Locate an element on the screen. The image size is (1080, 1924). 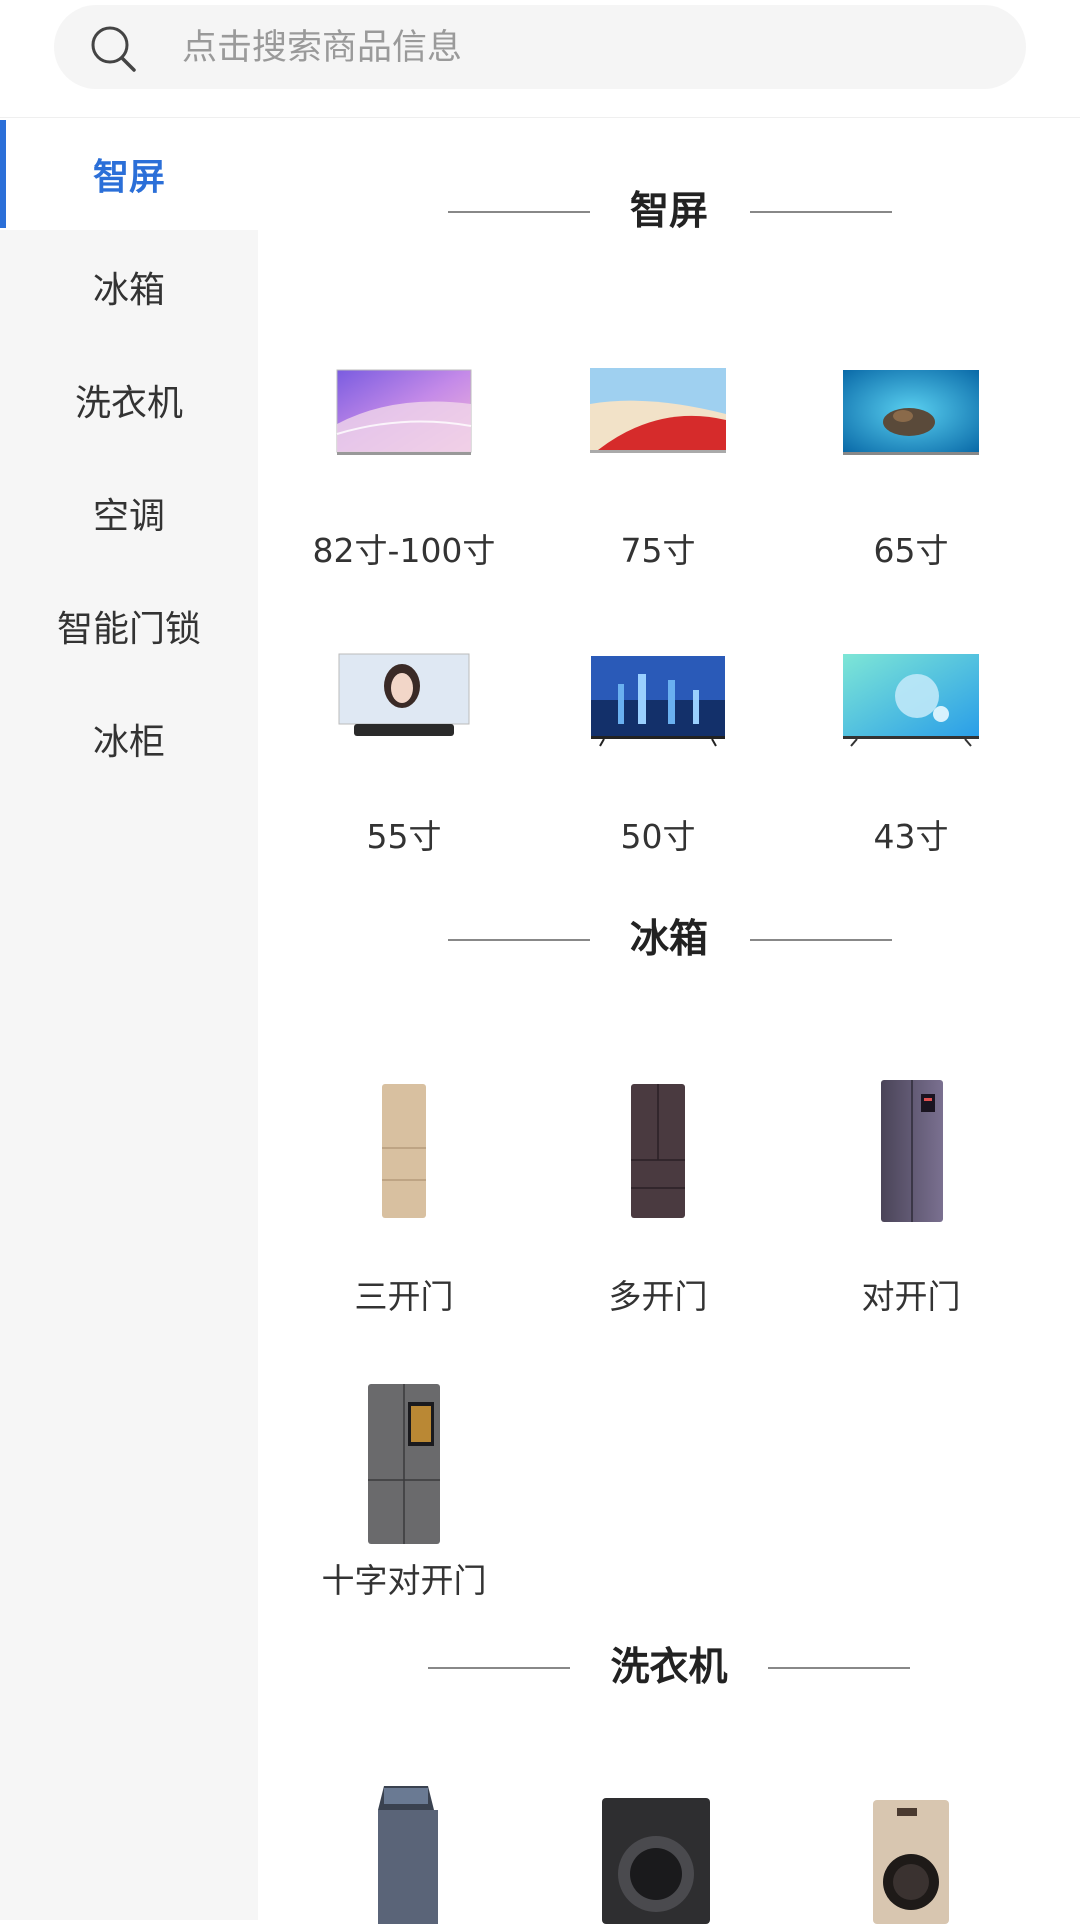
section-header-smart-screen: 智屏 is located at coordinates (669, 212).